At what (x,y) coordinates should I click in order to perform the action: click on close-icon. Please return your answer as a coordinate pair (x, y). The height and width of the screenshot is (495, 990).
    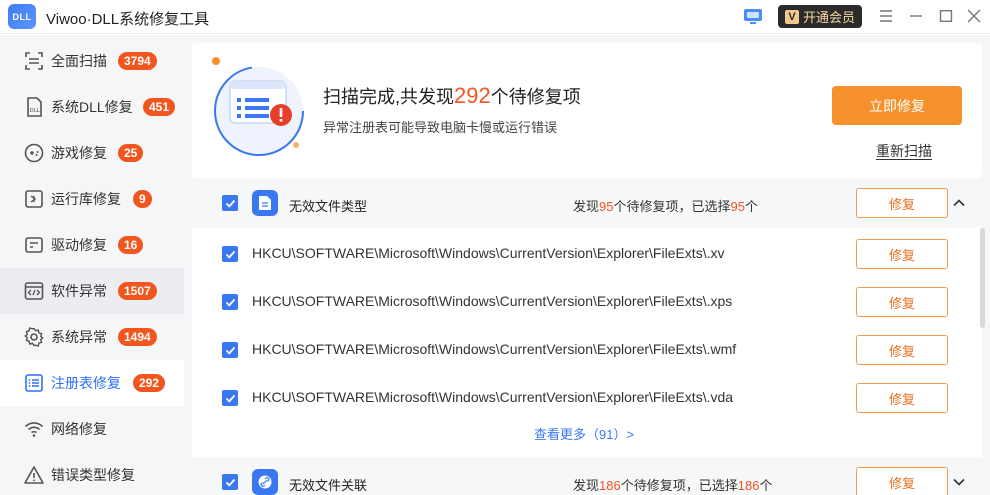
    Looking at the image, I should click on (974, 16).